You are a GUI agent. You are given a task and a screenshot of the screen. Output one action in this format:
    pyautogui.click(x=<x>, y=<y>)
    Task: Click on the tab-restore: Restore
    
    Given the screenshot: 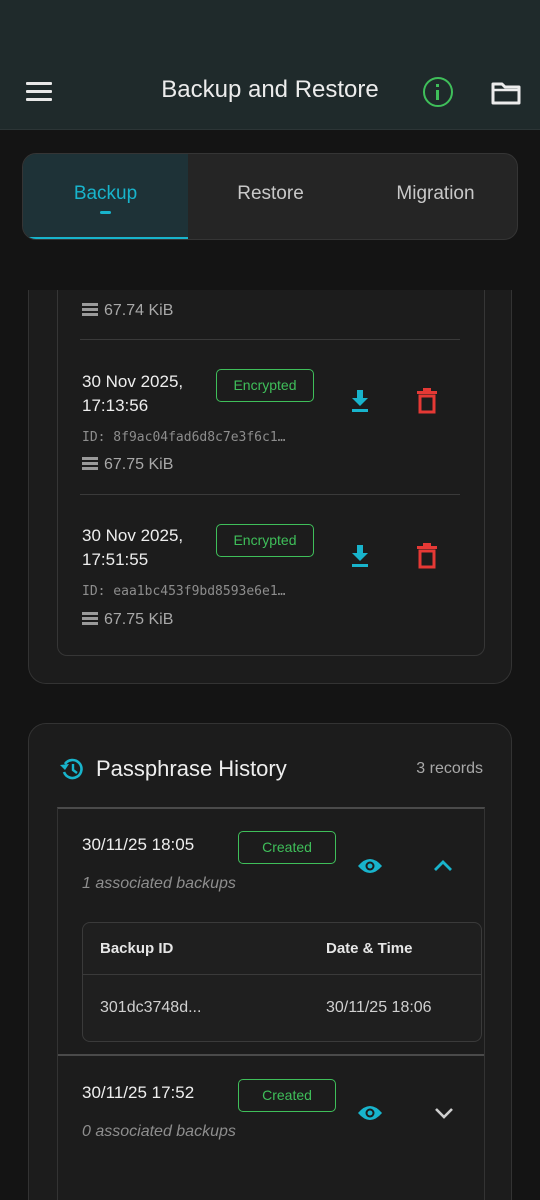 What is the action you would take?
    pyautogui.click(x=270, y=196)
    